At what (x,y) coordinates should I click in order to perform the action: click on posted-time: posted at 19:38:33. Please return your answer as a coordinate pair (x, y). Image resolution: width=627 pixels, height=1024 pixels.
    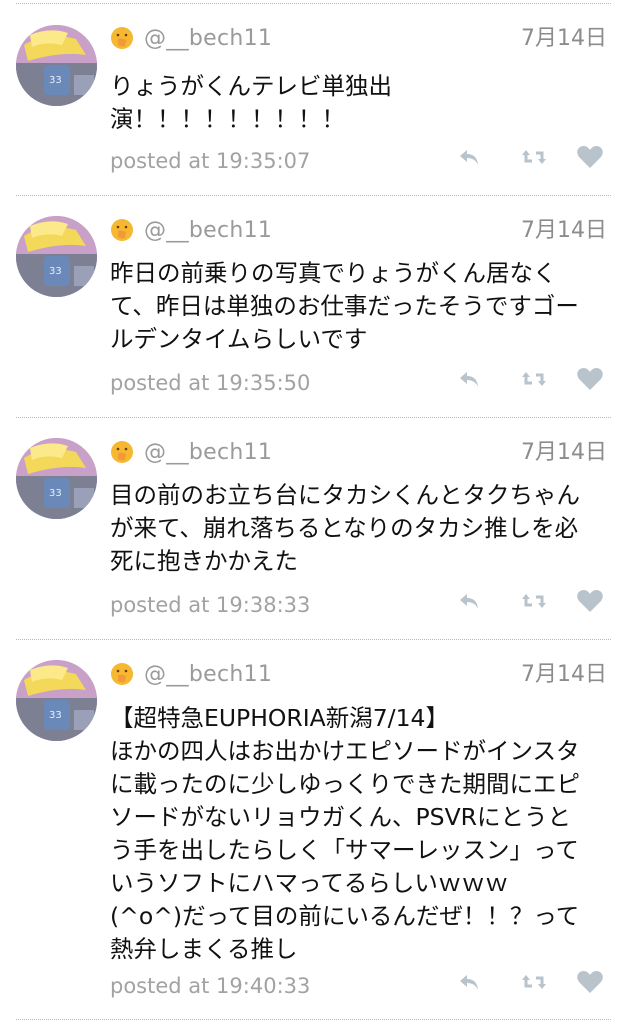
    Looking at the image, I should click on (210, 605).